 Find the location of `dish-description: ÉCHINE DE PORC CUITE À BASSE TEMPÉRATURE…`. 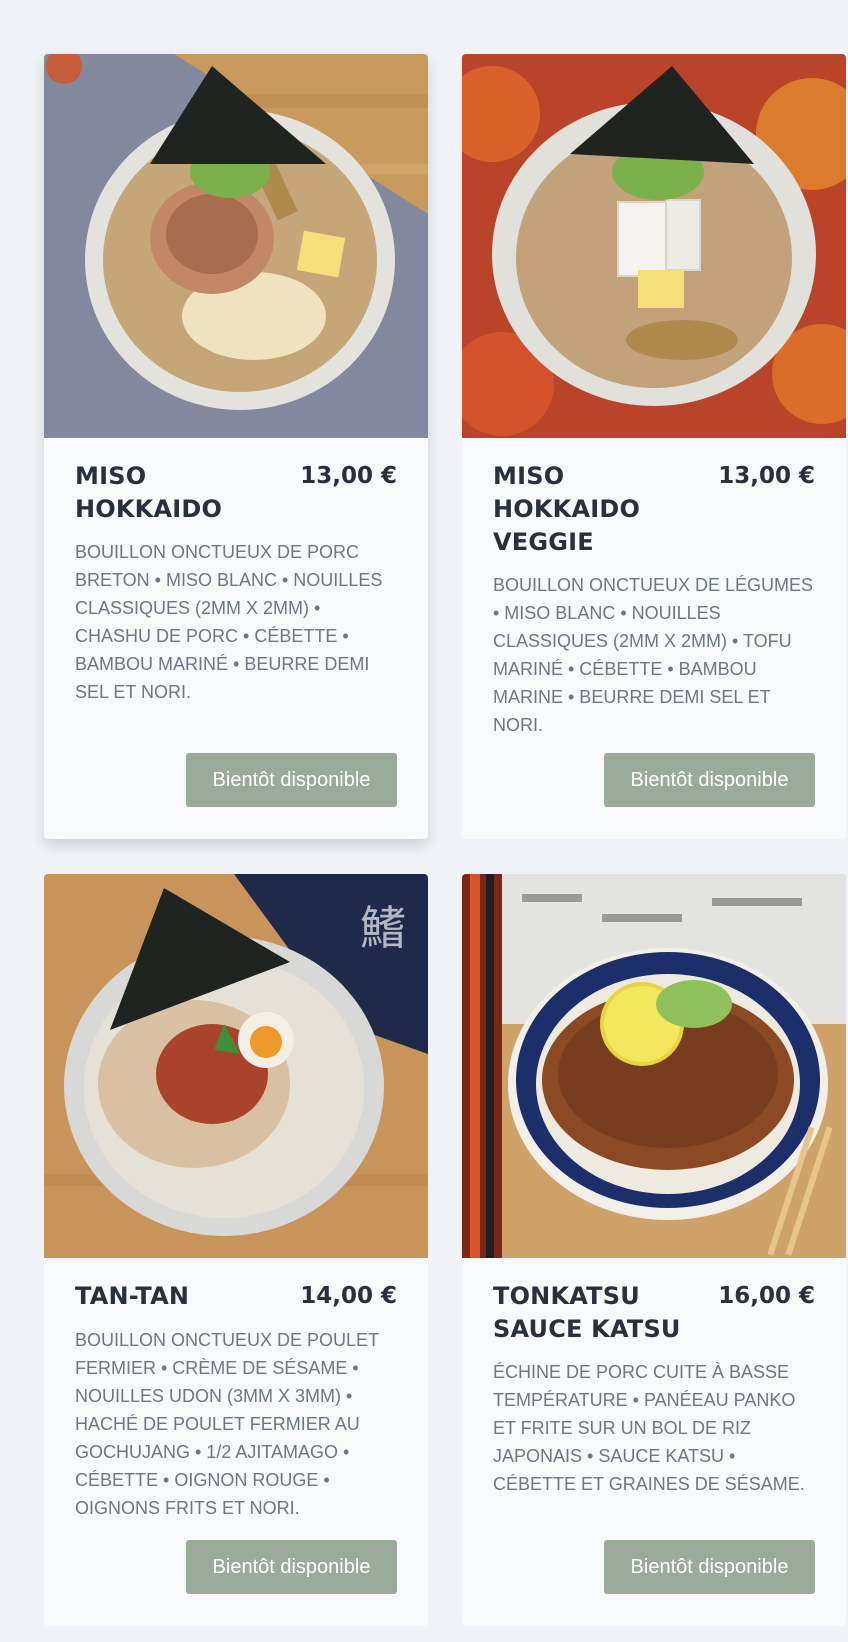

dish-description: ÉCHINE DE PORC CUITE À BASSE TEMPÉRATURE… is located at coordinates (649, 1428).